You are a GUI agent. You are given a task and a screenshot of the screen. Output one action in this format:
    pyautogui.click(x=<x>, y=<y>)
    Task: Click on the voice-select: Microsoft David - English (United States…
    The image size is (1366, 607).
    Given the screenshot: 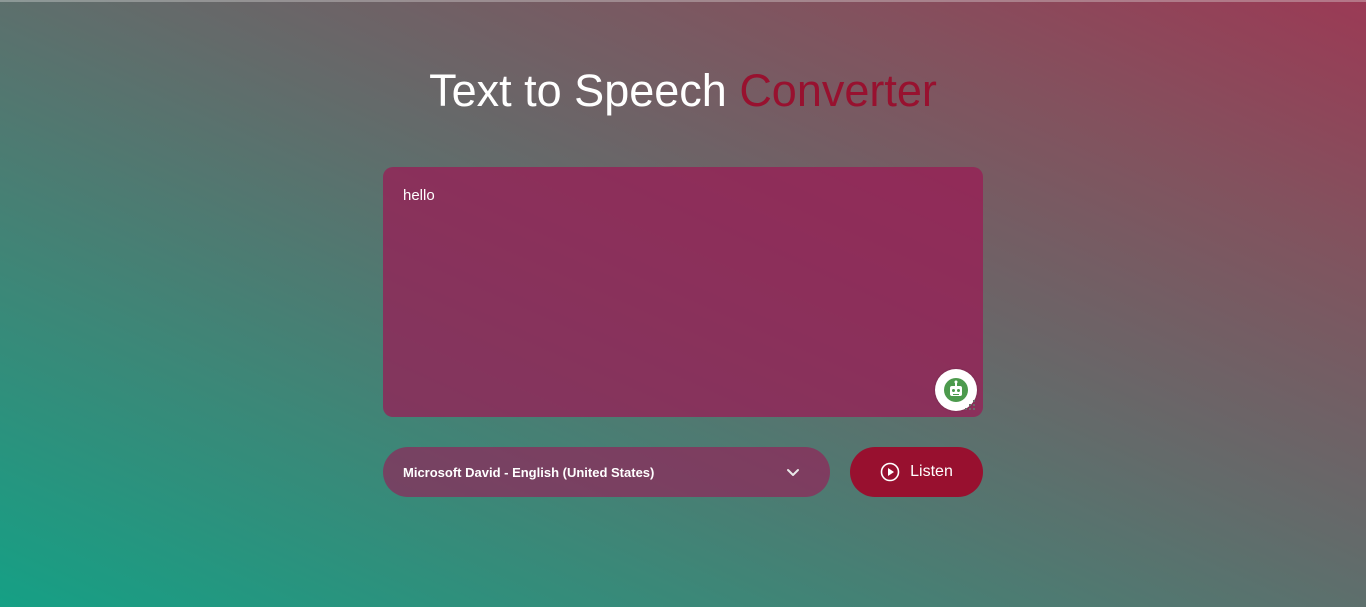 What is the action you would take?
    pyautogui.click(x=606, y=472)
    